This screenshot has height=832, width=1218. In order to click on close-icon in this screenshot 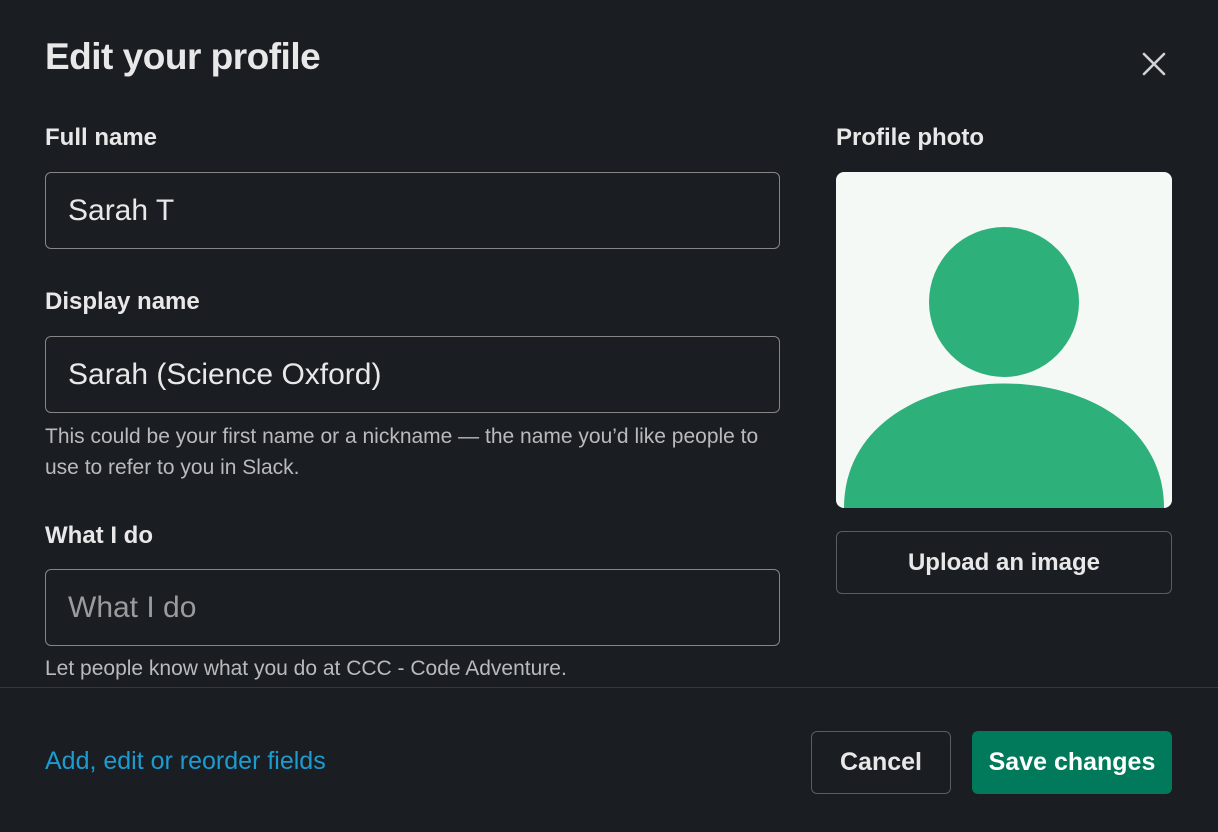, I will do `click(1154, 64)`.